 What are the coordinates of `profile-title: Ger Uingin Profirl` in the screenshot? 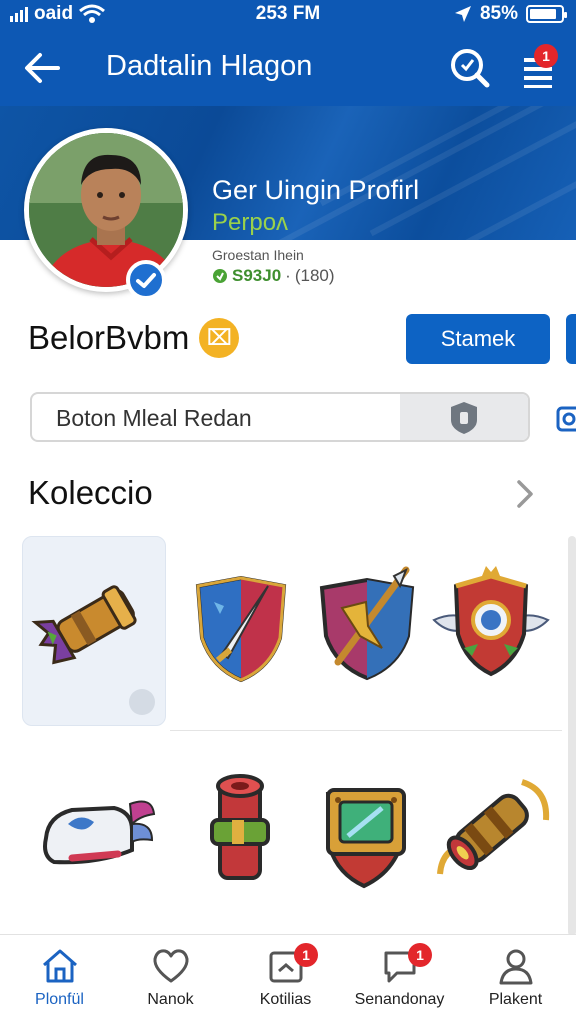 It's located at (316, 190).